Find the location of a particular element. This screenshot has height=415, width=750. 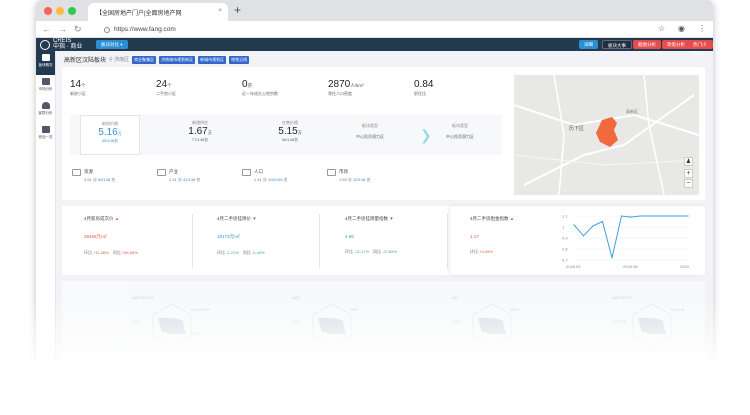

browser-tab: 【全国房地产门户|全面房地产网 × is located at coordinates (158, 12).